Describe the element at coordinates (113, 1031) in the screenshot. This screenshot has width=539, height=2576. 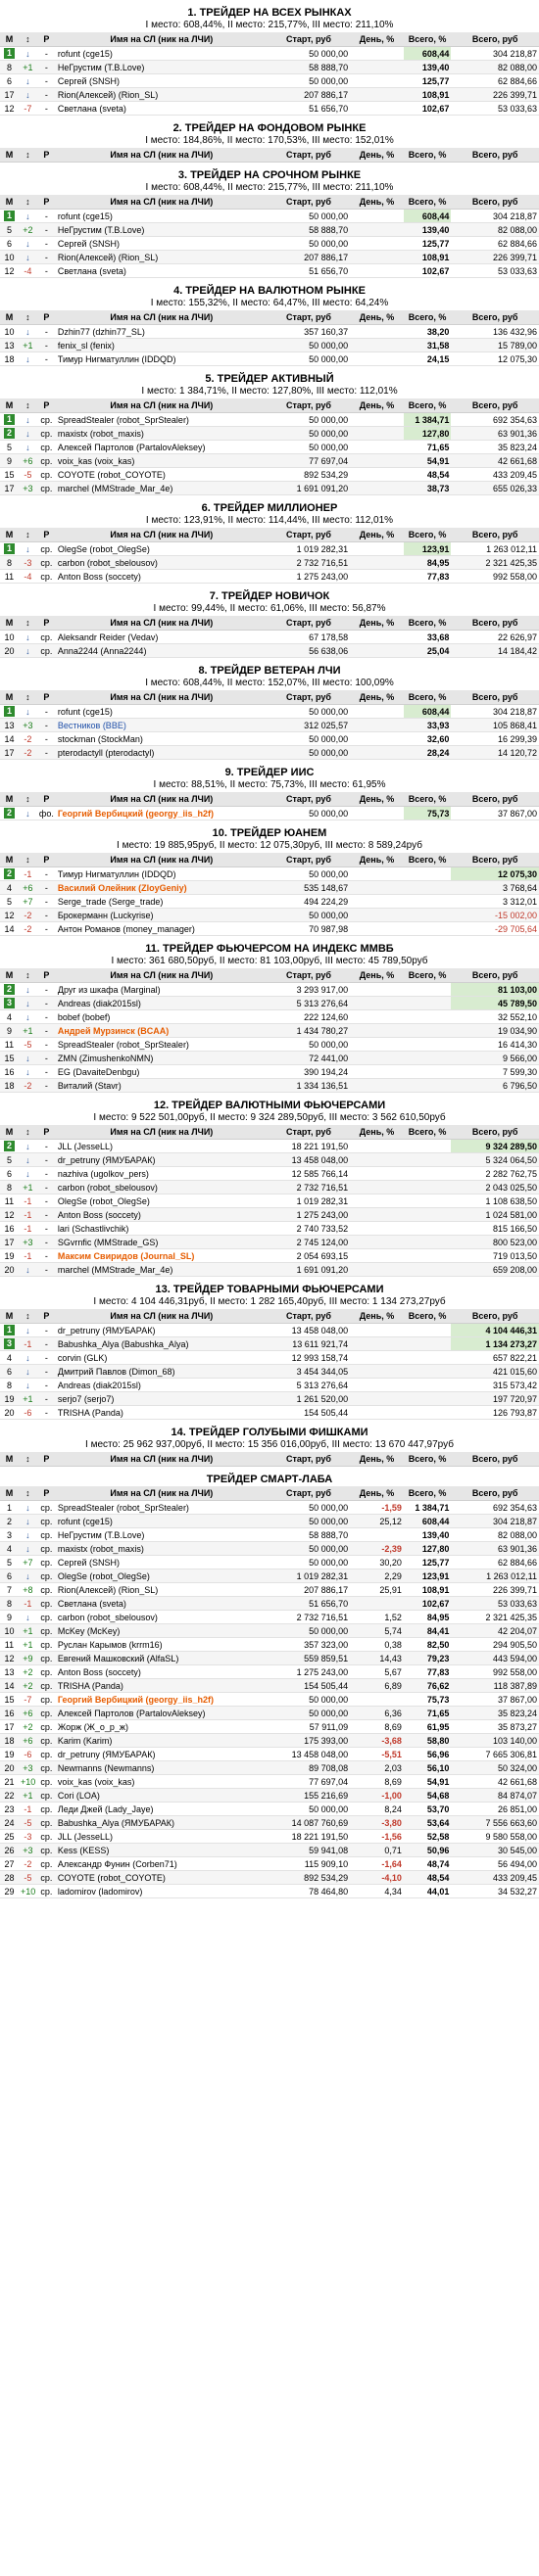
I see `trader-name-link: Андрей Мурзинск (BCAA)` at that location.